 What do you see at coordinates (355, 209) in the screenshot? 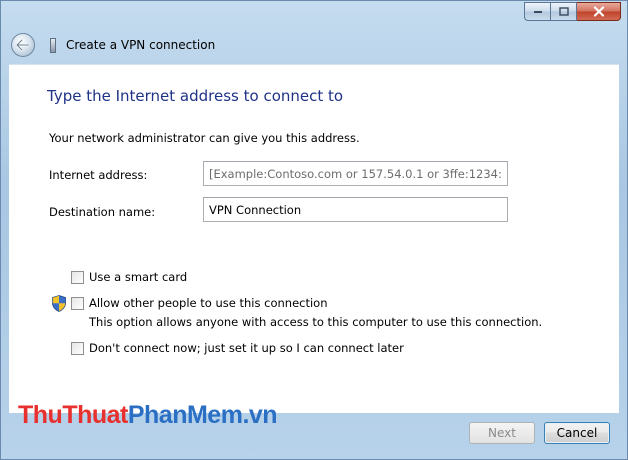
I see `destination-name-input` at bounding box center [355, 209].